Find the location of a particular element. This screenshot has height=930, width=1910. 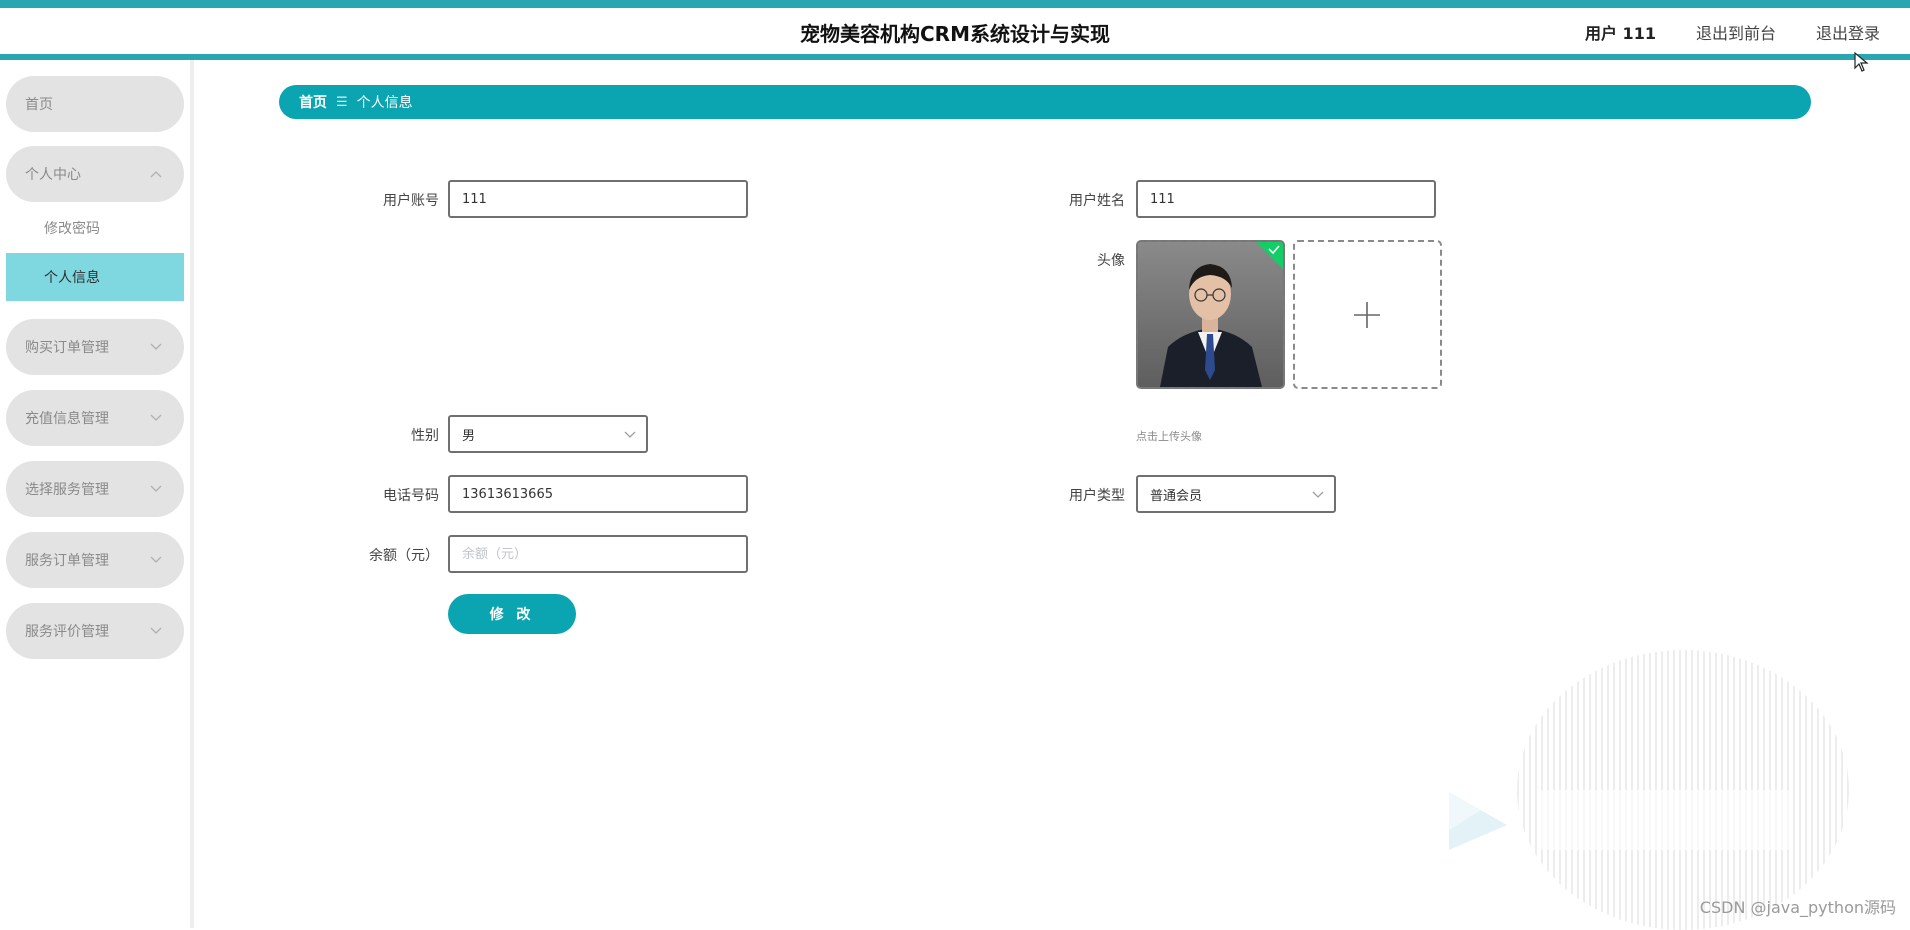

avatar-photo-icon is located at coordinates (1210, 314).